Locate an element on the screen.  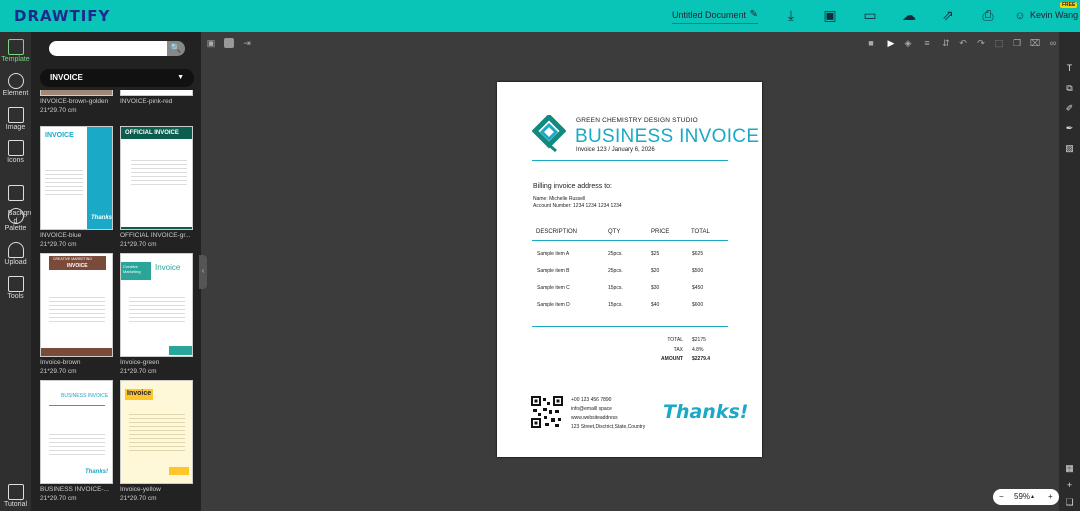
category-value: INVOICE is located at coordinates (66, 77).